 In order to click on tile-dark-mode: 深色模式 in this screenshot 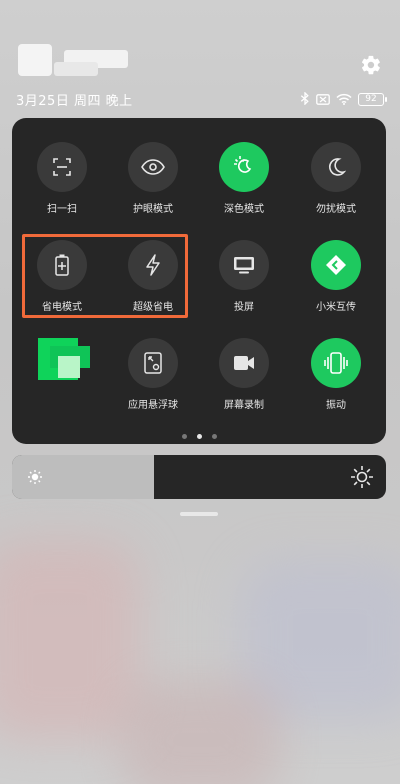, I will do `click(244, 178)`.